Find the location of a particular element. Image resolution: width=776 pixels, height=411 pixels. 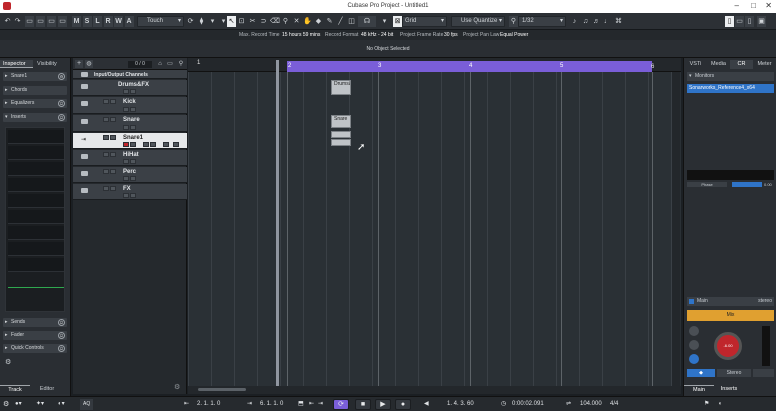

downmix-button is located at coordinates (763, 373).